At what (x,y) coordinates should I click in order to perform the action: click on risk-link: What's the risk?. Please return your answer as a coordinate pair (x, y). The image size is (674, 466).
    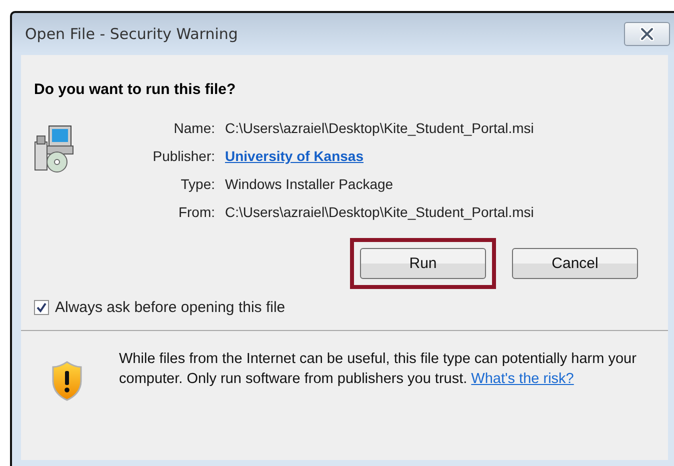
    Looking at the image, I should click on (522, 379).